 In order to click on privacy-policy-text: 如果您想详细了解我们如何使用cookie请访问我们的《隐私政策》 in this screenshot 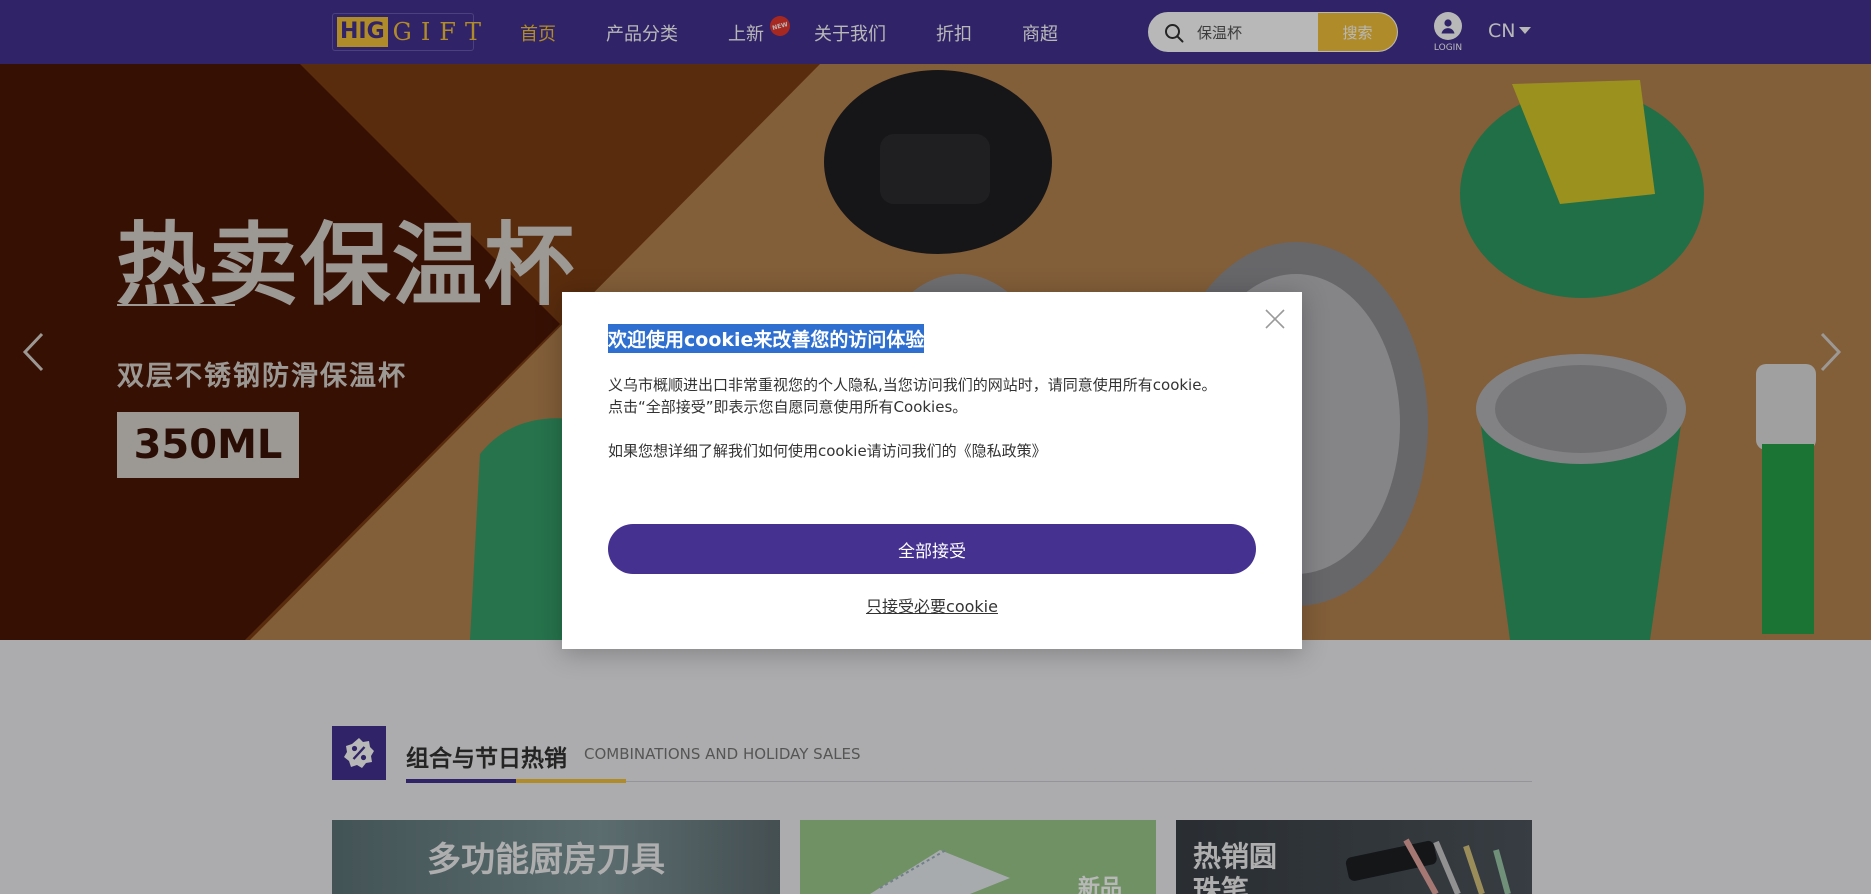, I will do `click(933, 451)`.